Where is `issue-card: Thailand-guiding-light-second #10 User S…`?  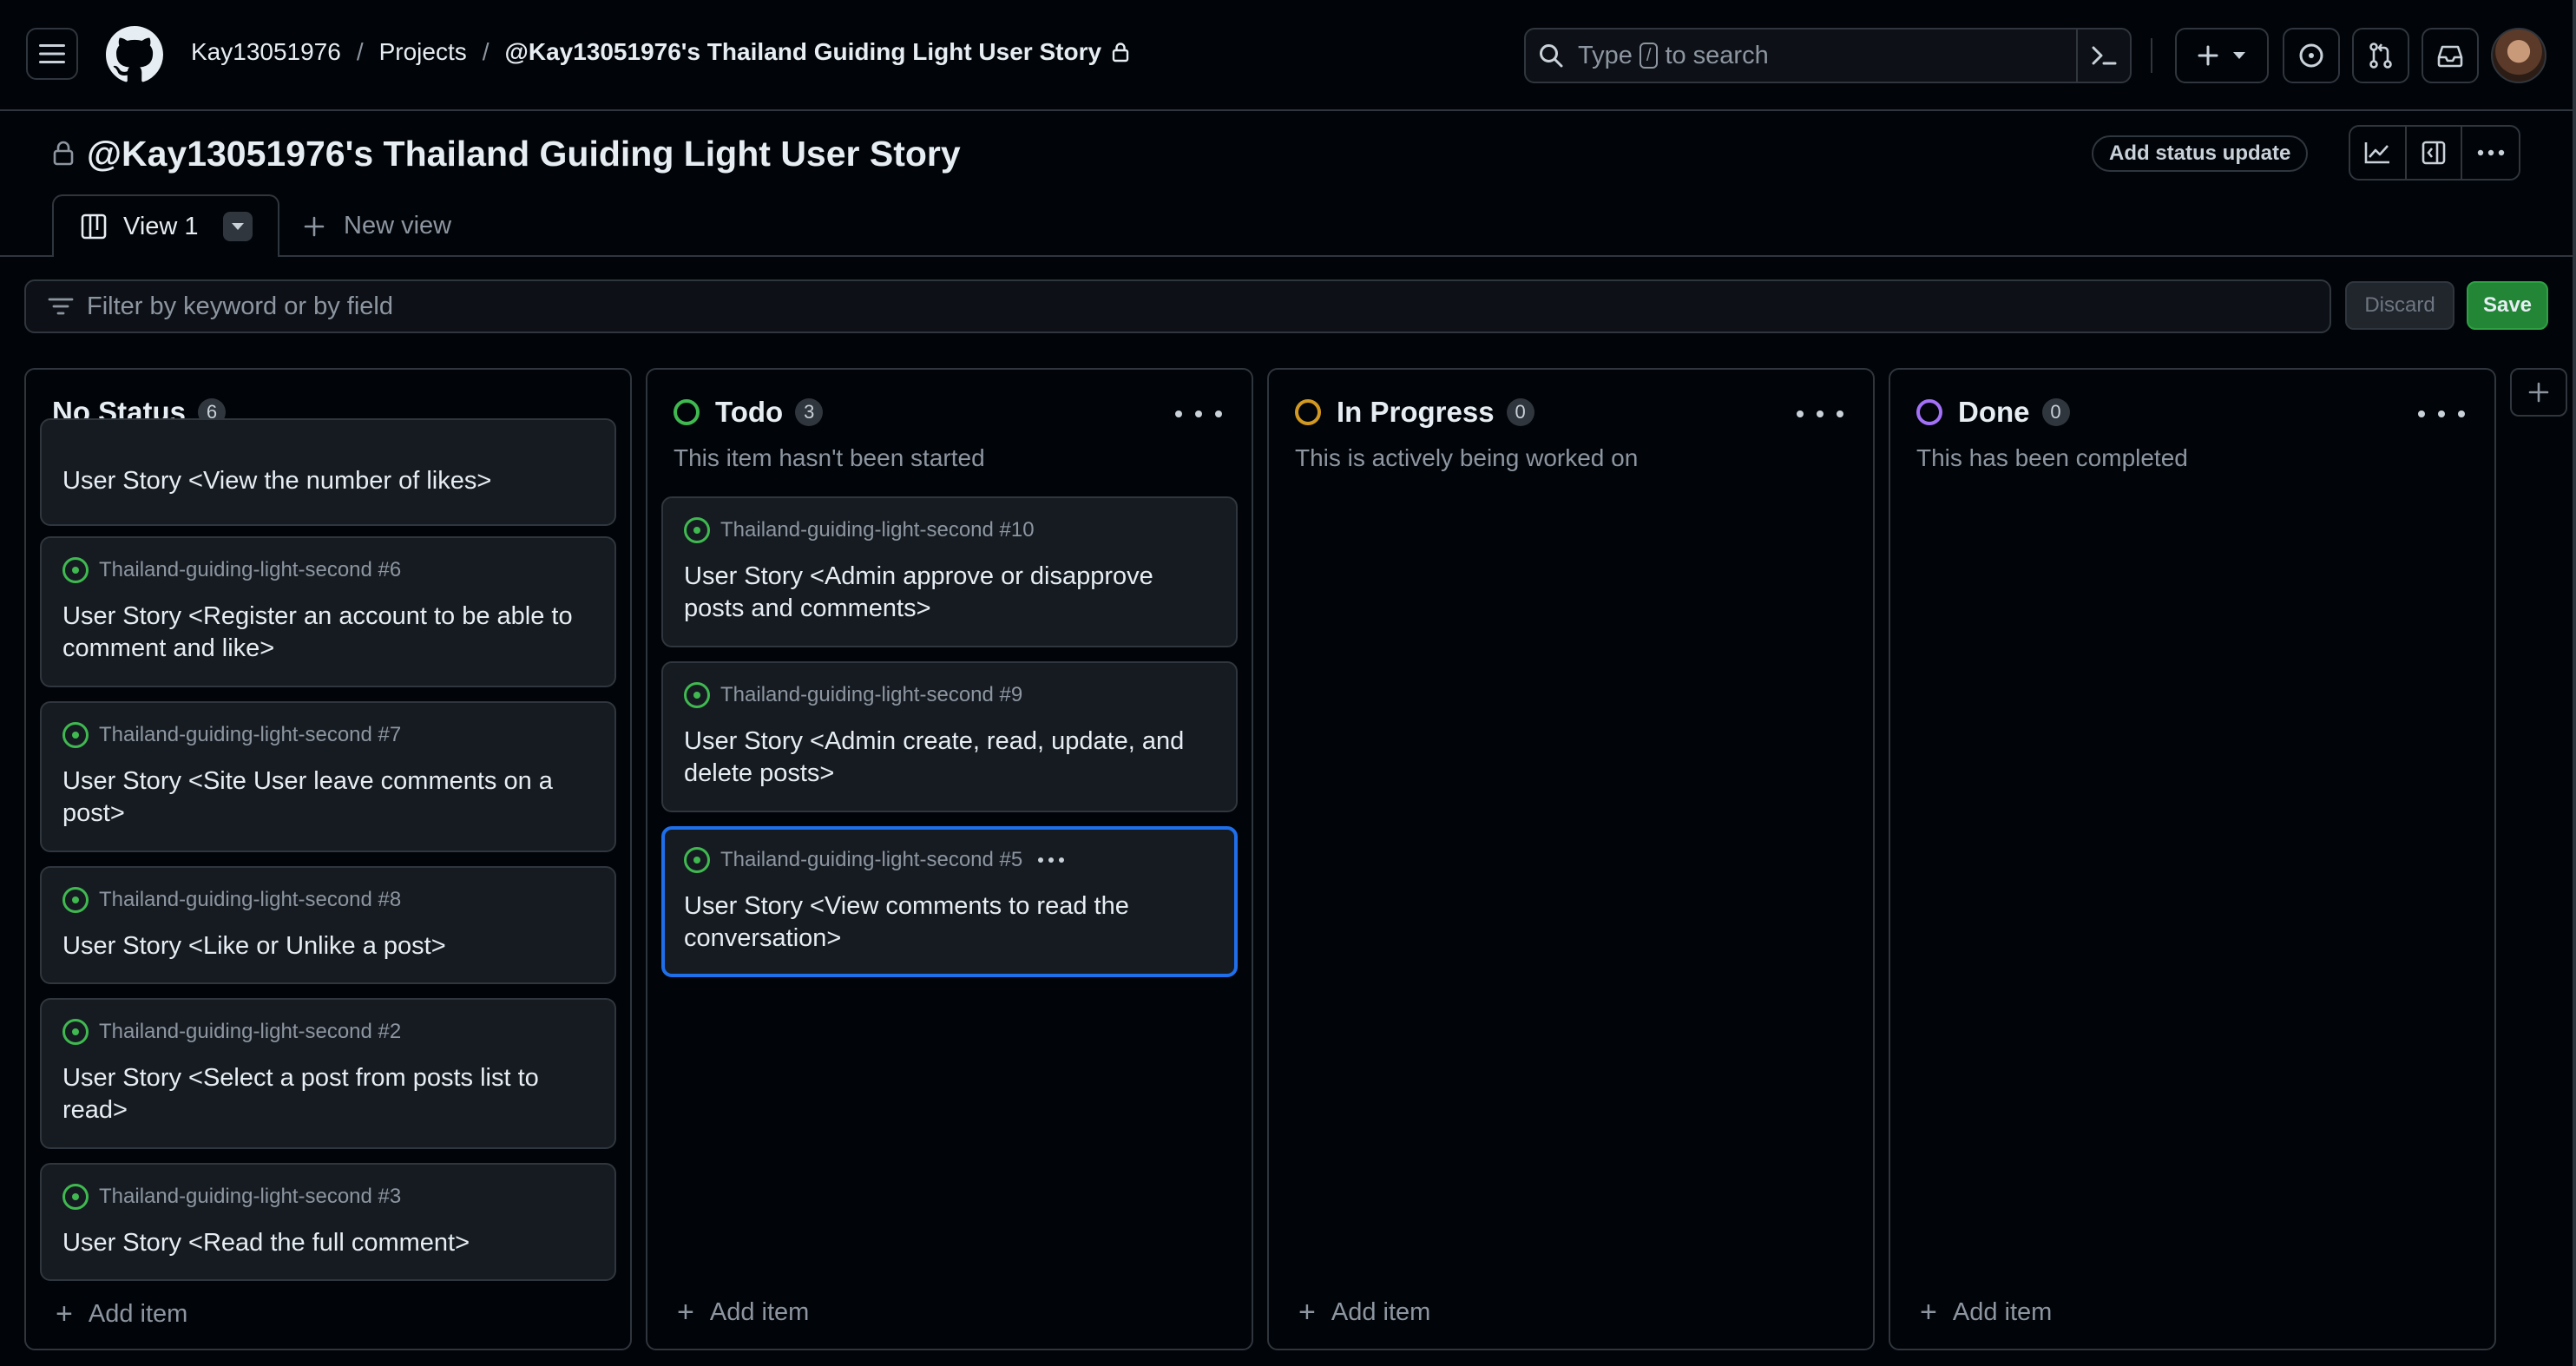 issue-card: Thailand-guiding-light-second #10 User S… is located at coordinates (949, 571).